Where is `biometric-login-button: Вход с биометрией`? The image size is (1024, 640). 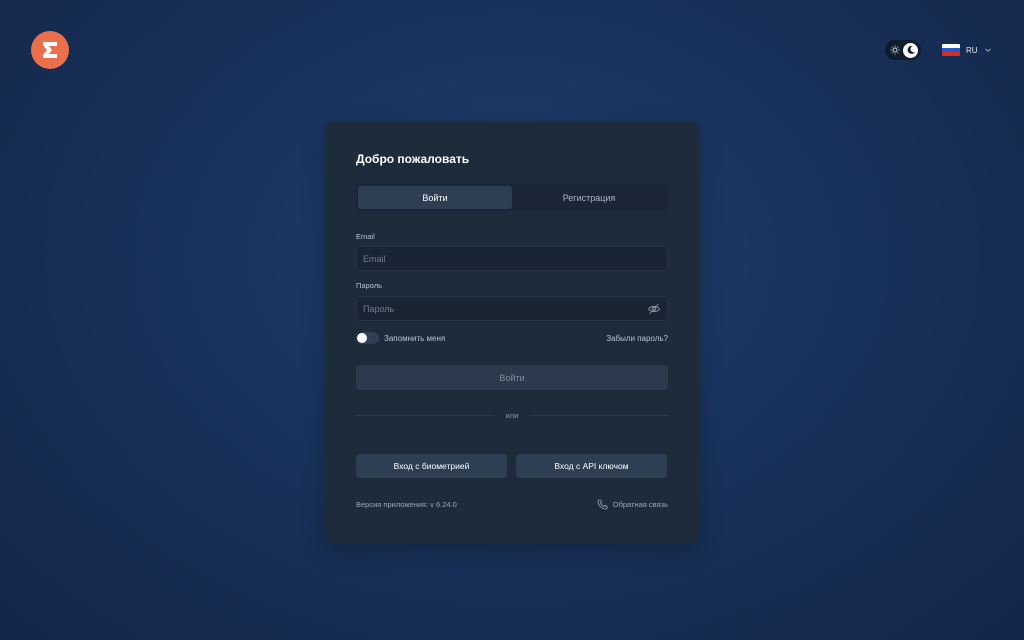 biometric-login-button: Вход с биометрией is located at coordinates (431, 466).